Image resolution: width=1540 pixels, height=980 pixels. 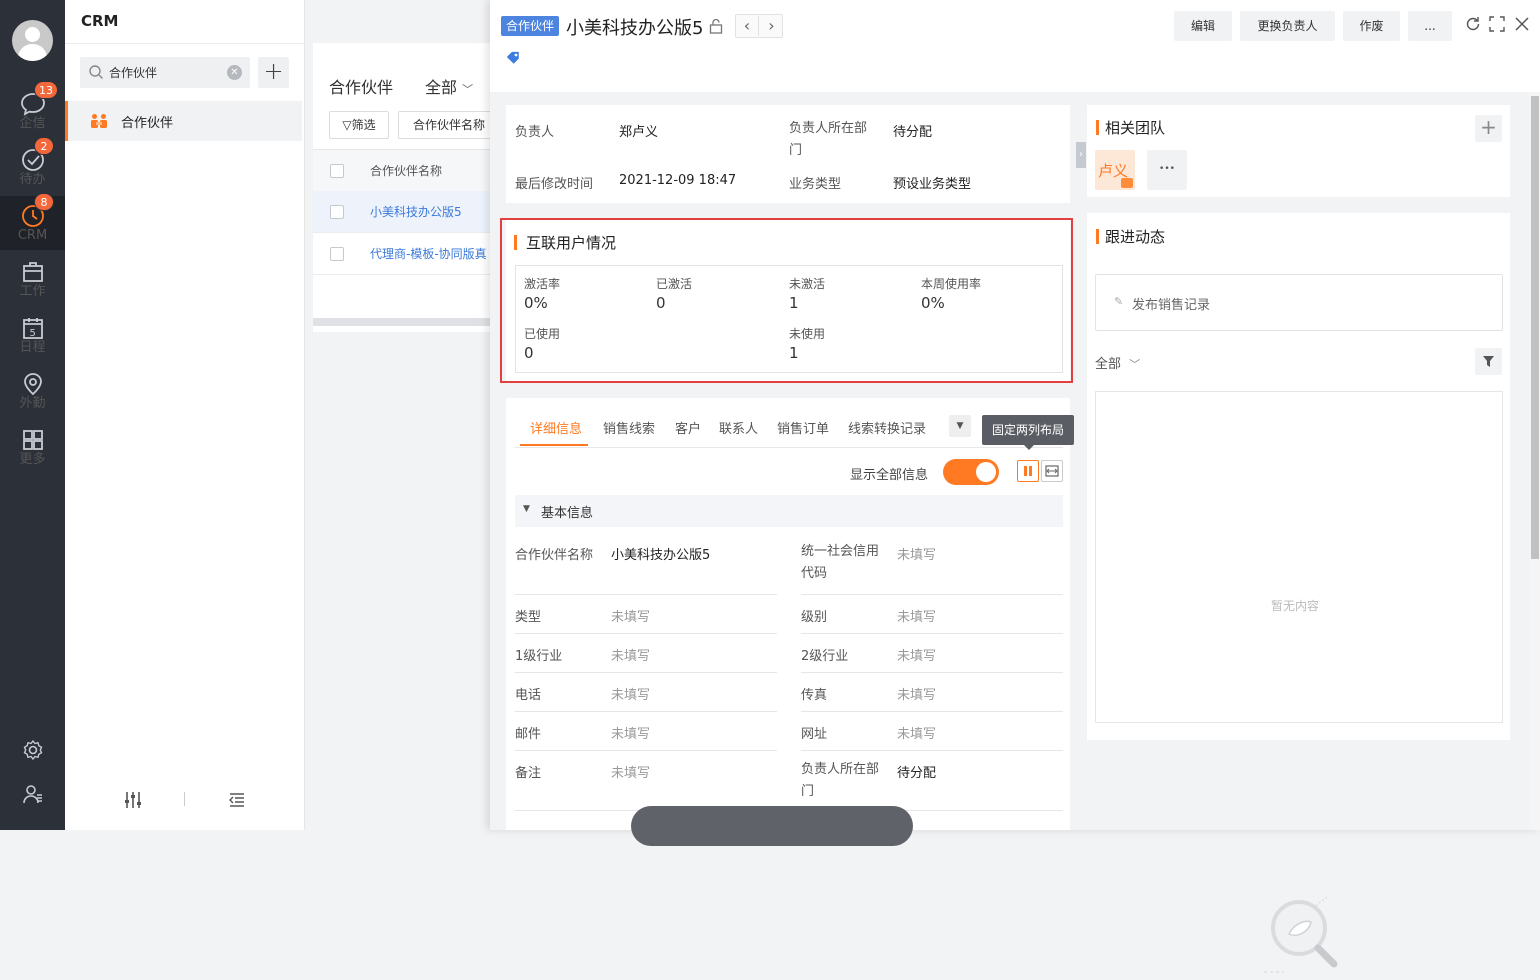 I want to click on clear-search-icon: ✕, so click(x=234, y=72).